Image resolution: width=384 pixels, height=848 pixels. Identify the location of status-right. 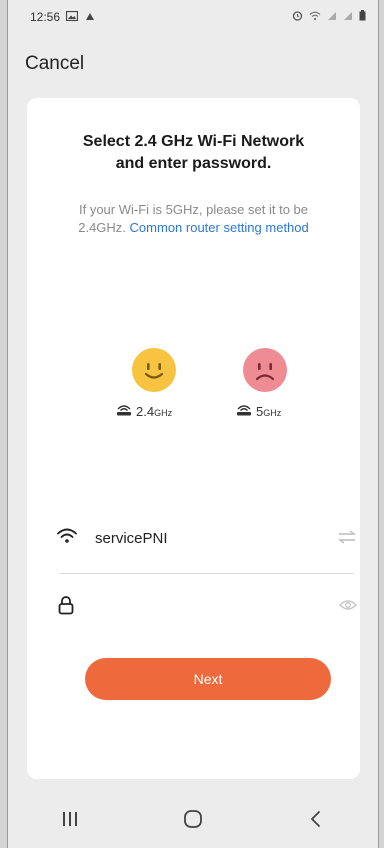
(329, 17).